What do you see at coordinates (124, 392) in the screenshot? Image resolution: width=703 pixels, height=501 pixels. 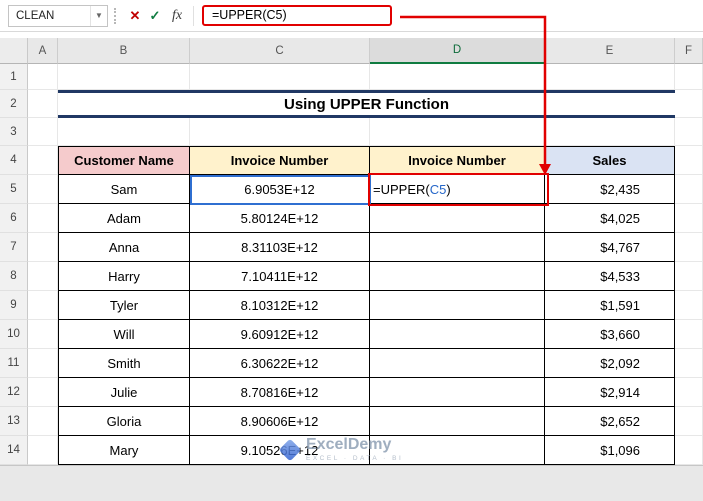 I see `cell-customer-name: Julie` at bounding box center [124, 392].